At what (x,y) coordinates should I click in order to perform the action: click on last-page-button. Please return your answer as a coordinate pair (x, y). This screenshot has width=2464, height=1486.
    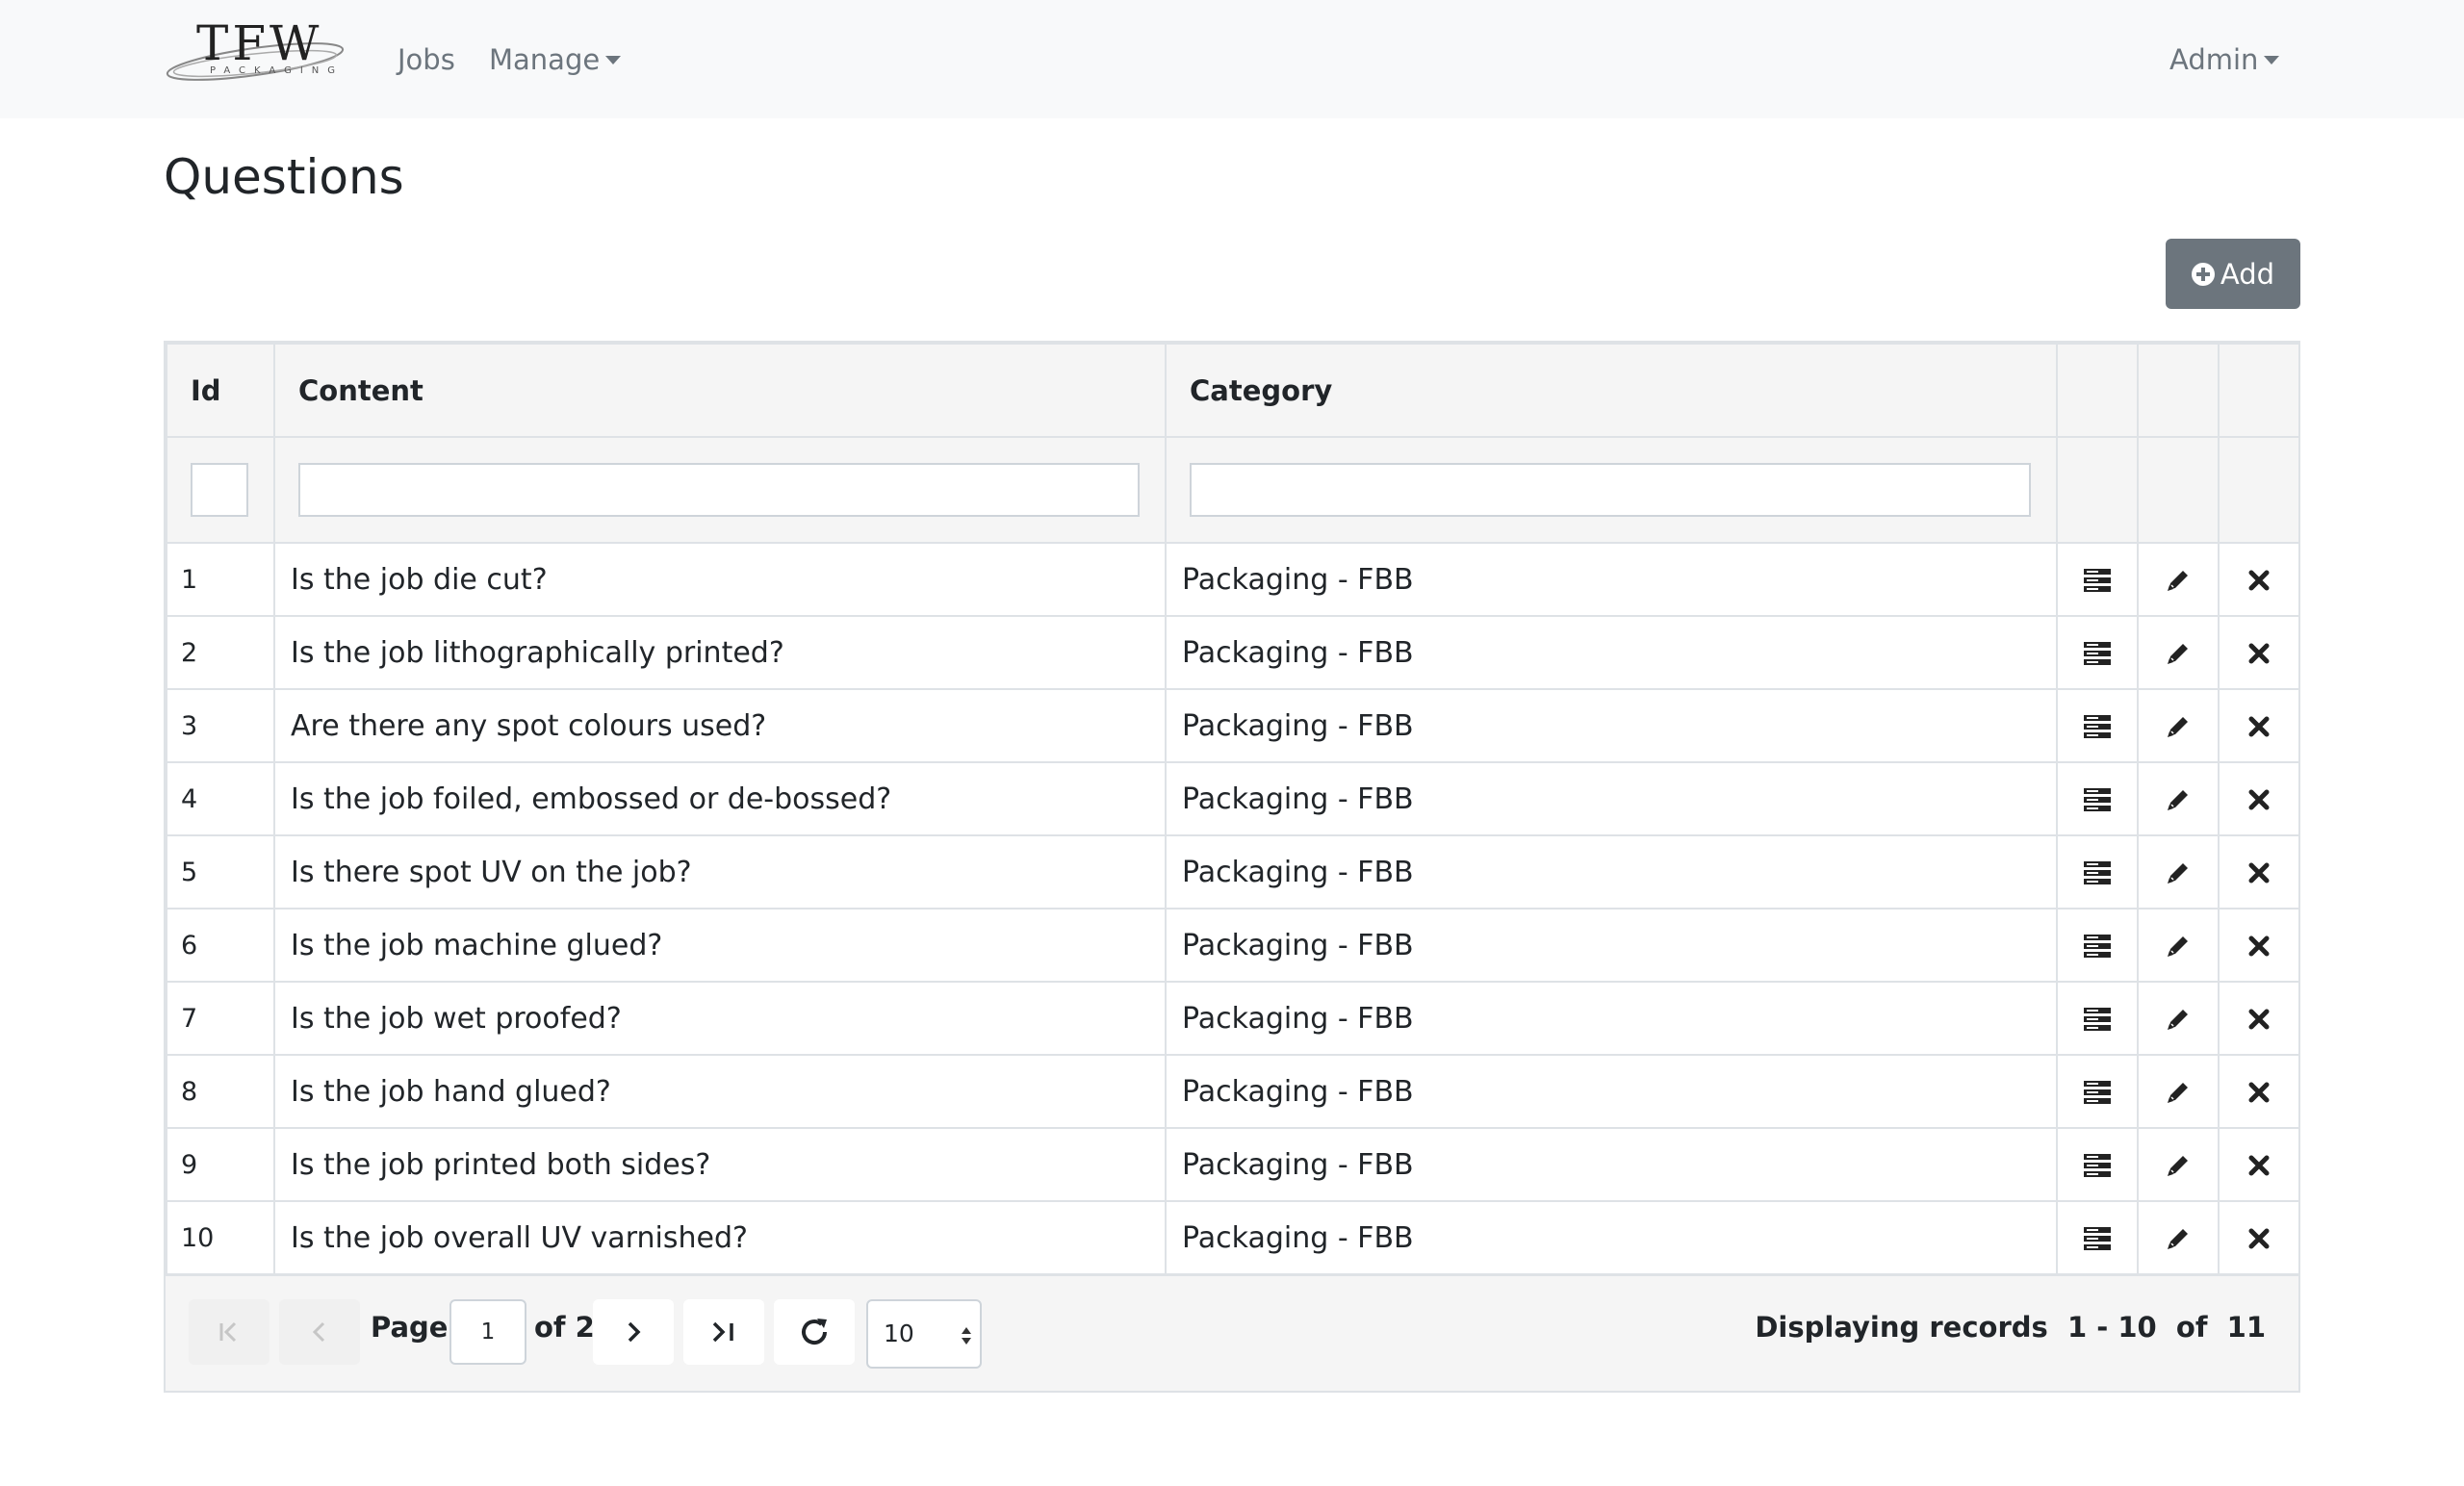
    Looking at the image, I should click on (723, 1332).